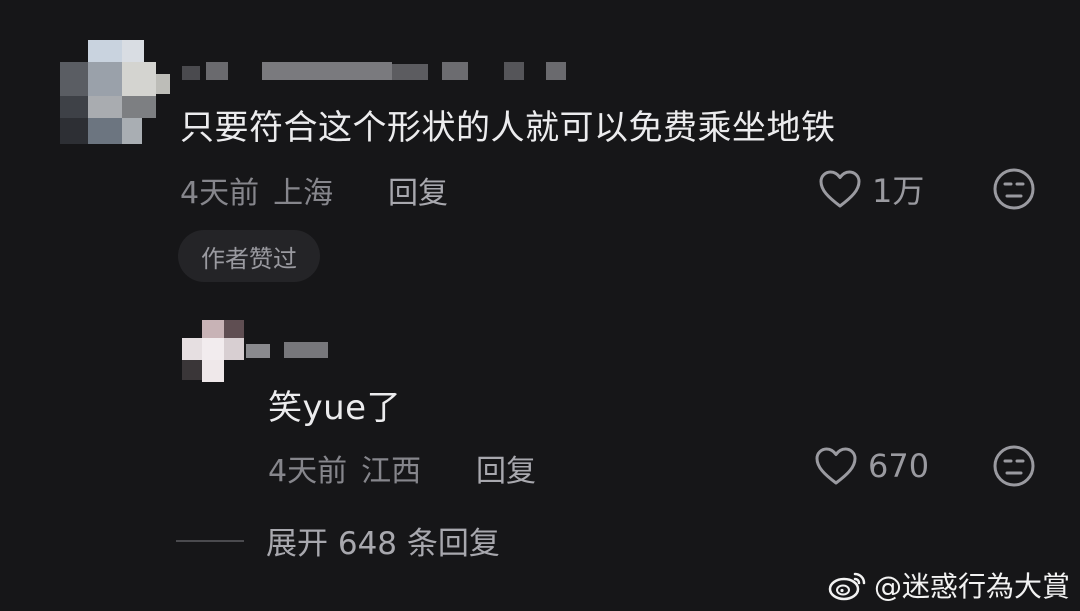 The height and width of the screenshot is (611, 1080). I want to click on comment-meta: 4天前 上海, so click(256, 190).